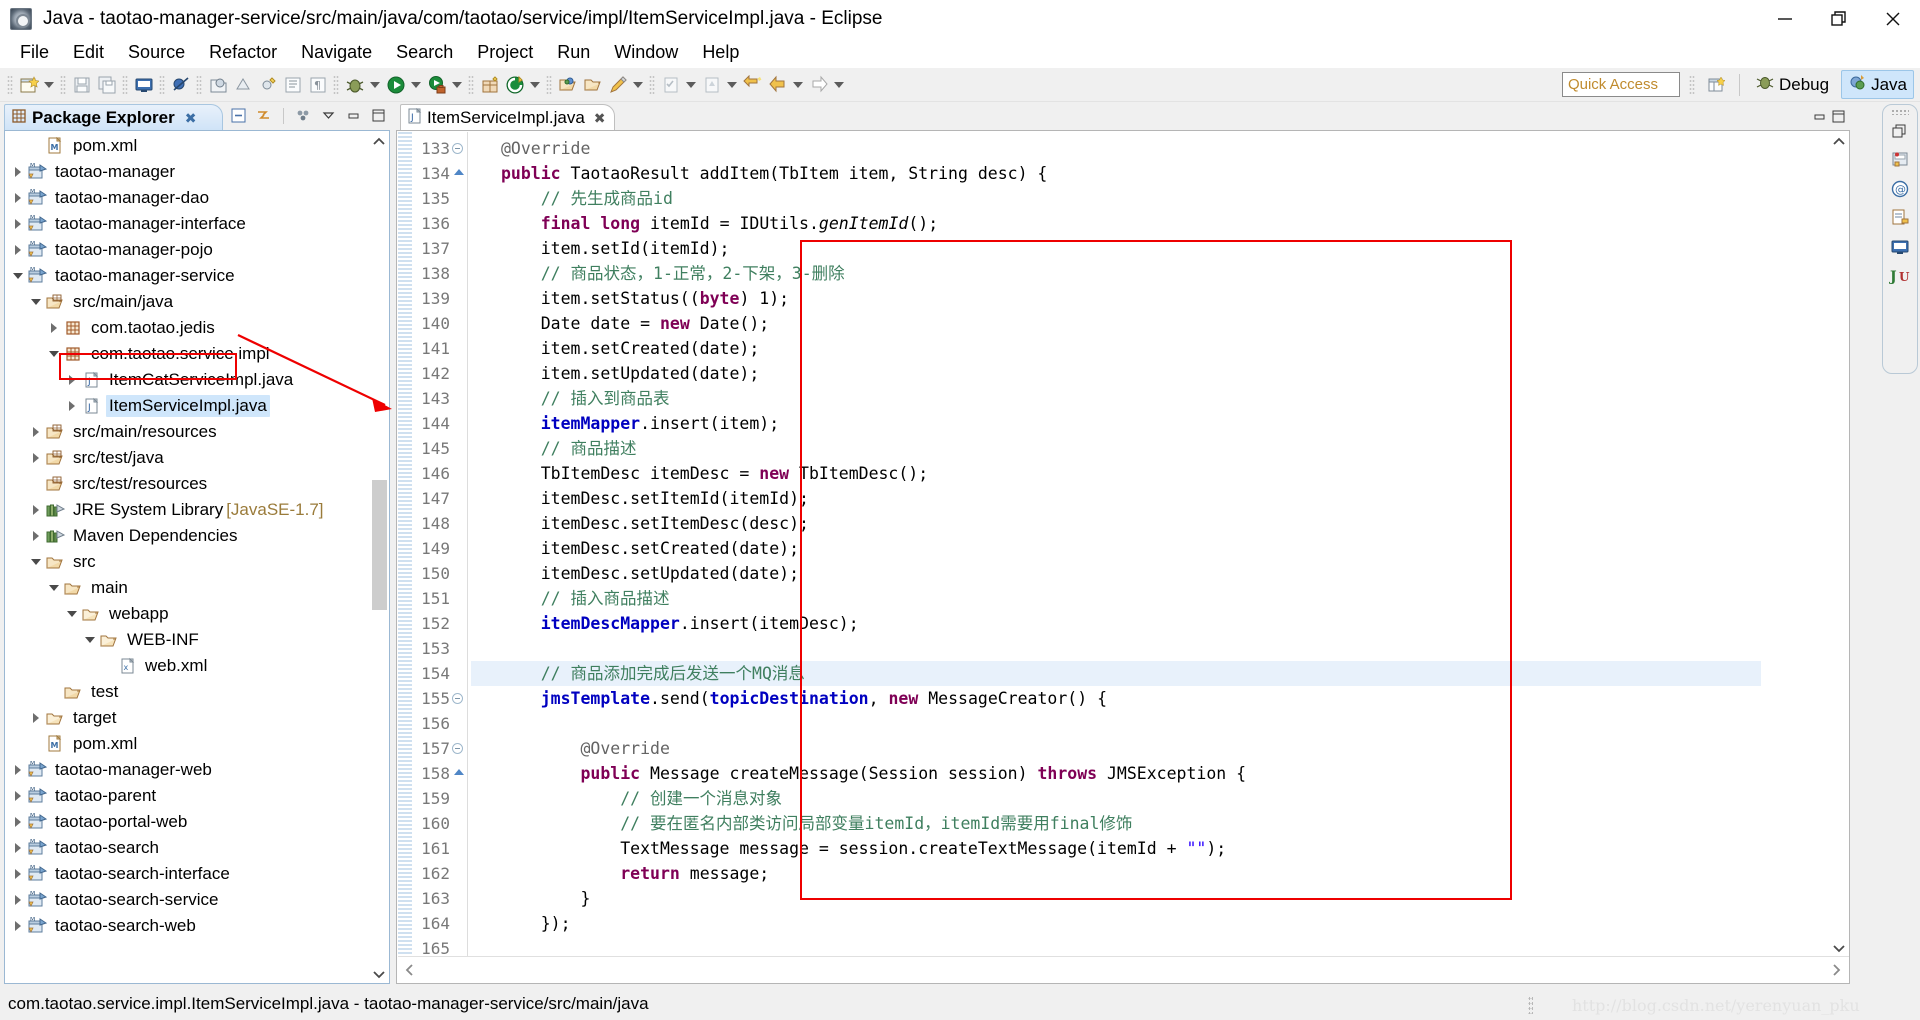 This screenshot has width=1920, height=1020. What do you see at coordinates (798, 84) in the screenshot?
I see `back-dropdown` at bounding box center [798, 84].